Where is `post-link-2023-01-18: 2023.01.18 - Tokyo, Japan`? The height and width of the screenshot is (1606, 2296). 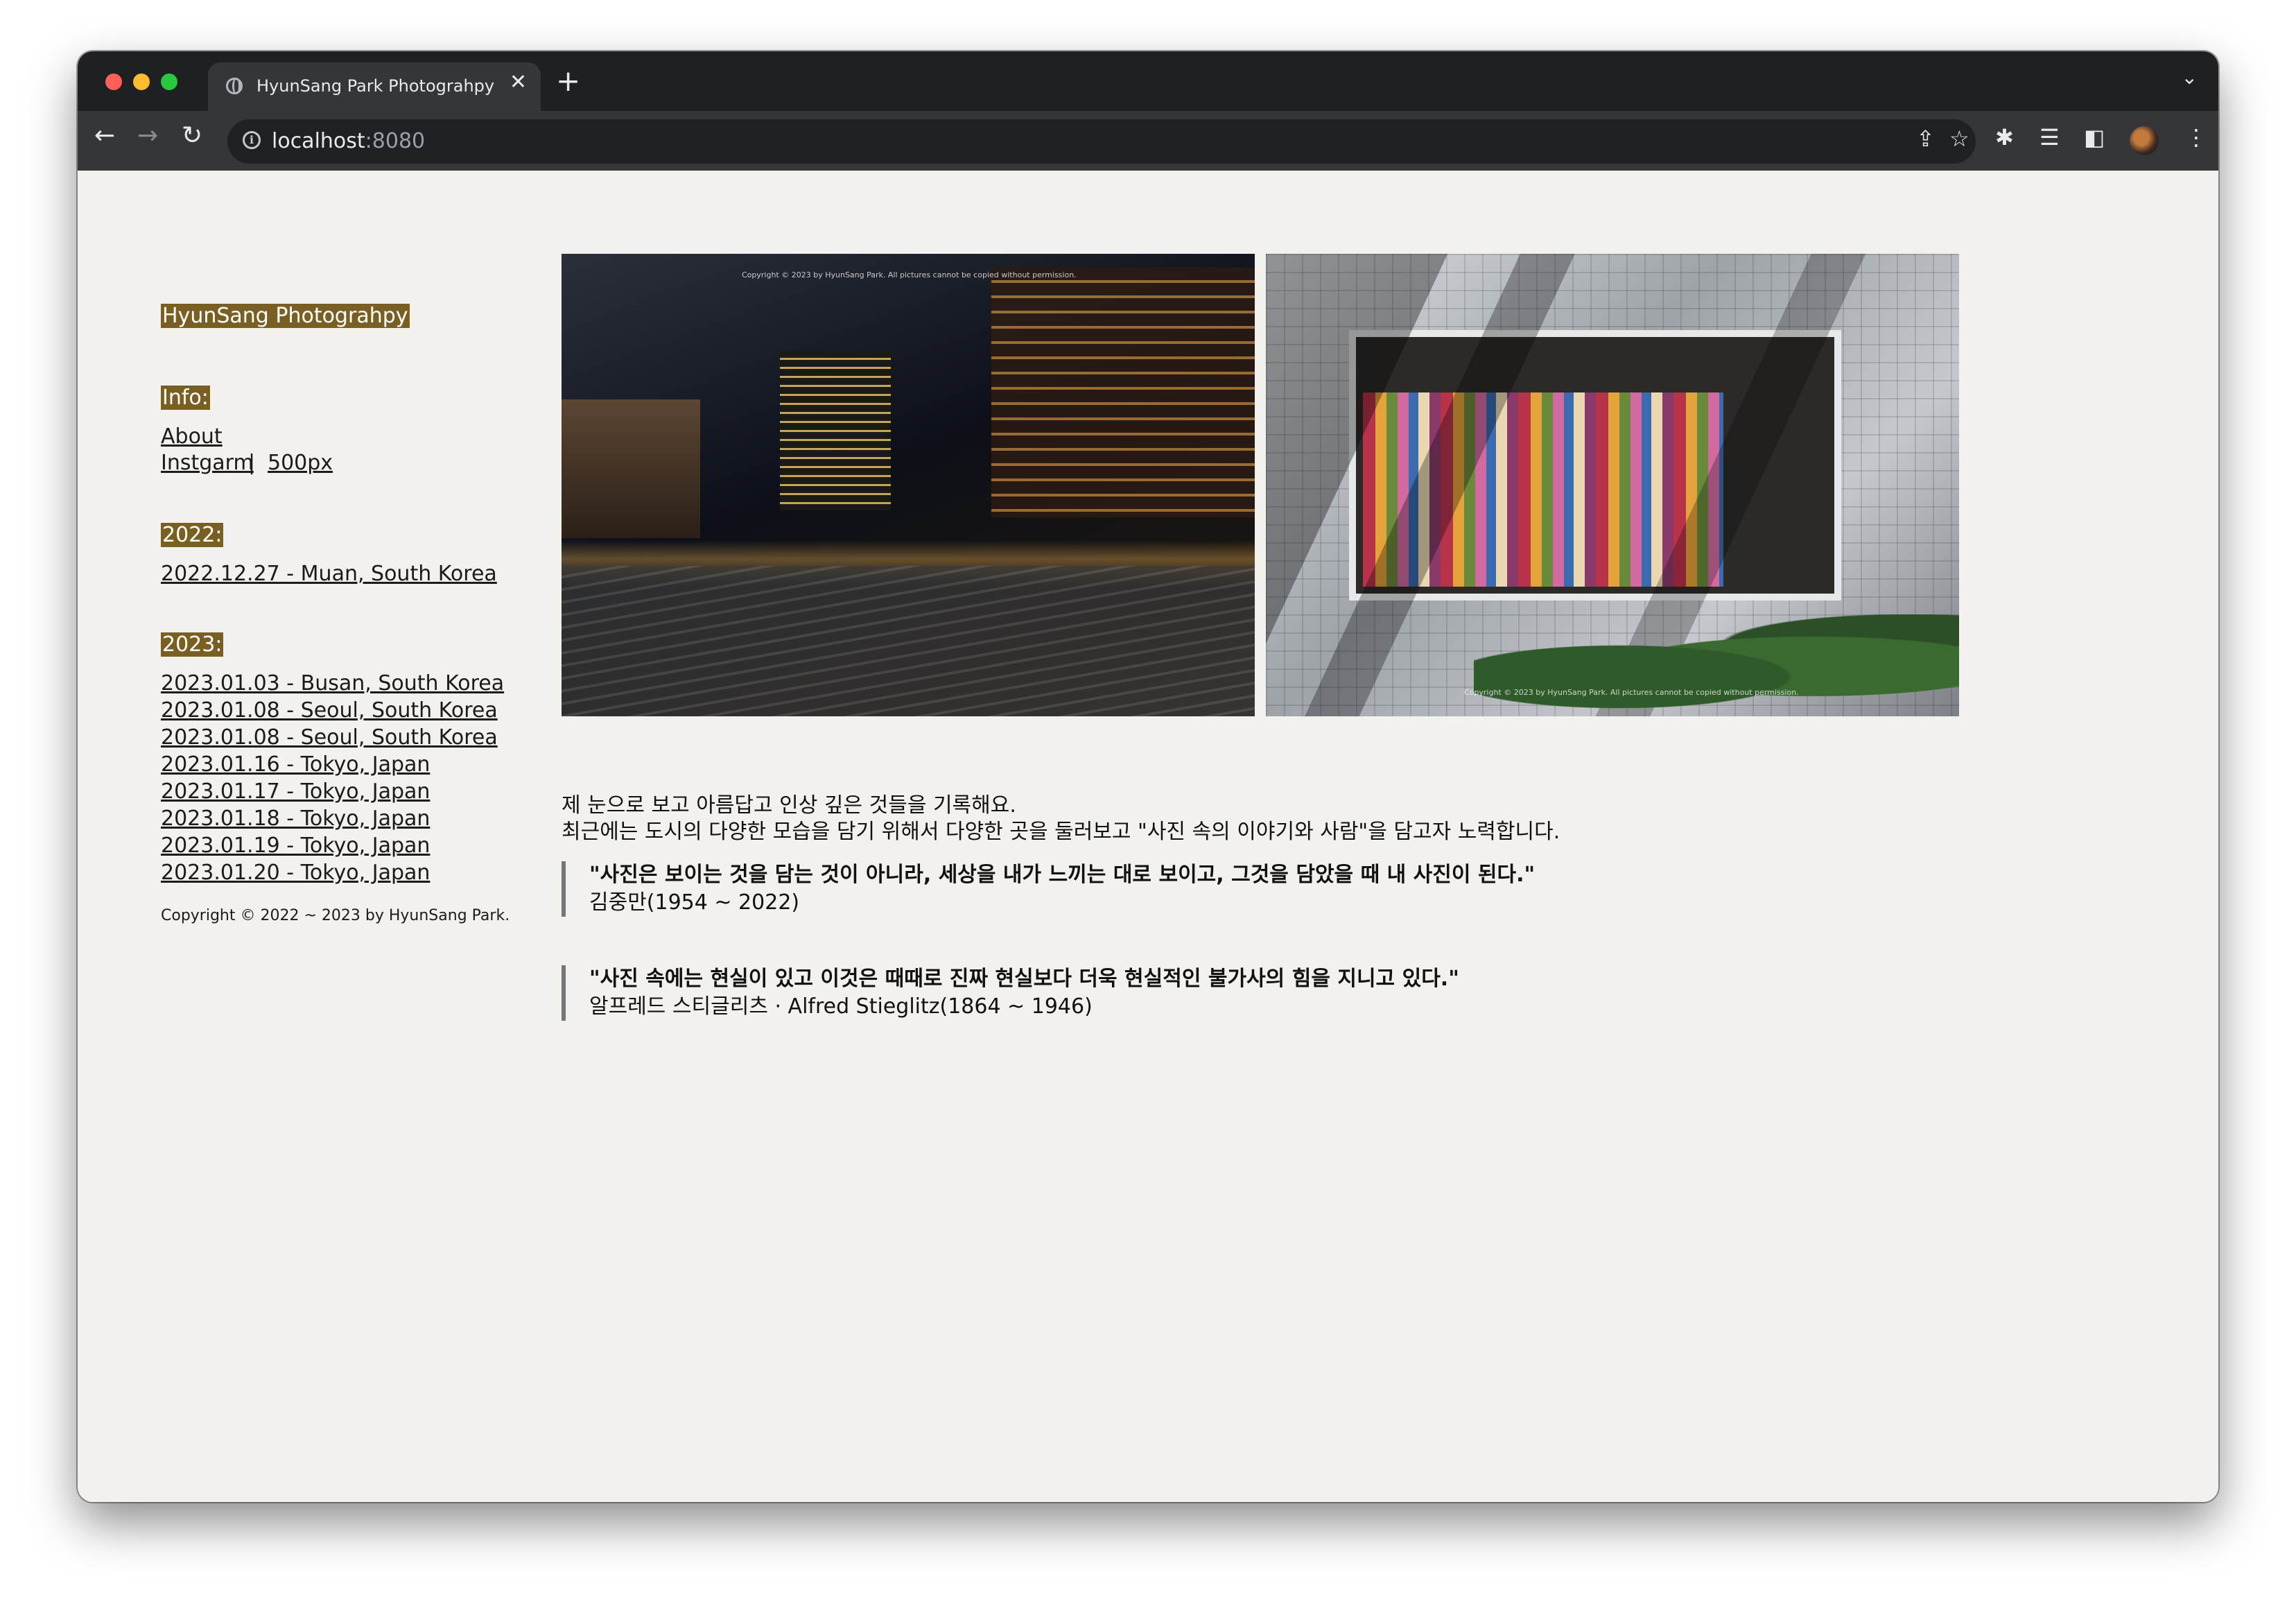 post-link-2023-01-18: 2023.01.18 - Tokyo, Japan is located at coordinates (295, 818).